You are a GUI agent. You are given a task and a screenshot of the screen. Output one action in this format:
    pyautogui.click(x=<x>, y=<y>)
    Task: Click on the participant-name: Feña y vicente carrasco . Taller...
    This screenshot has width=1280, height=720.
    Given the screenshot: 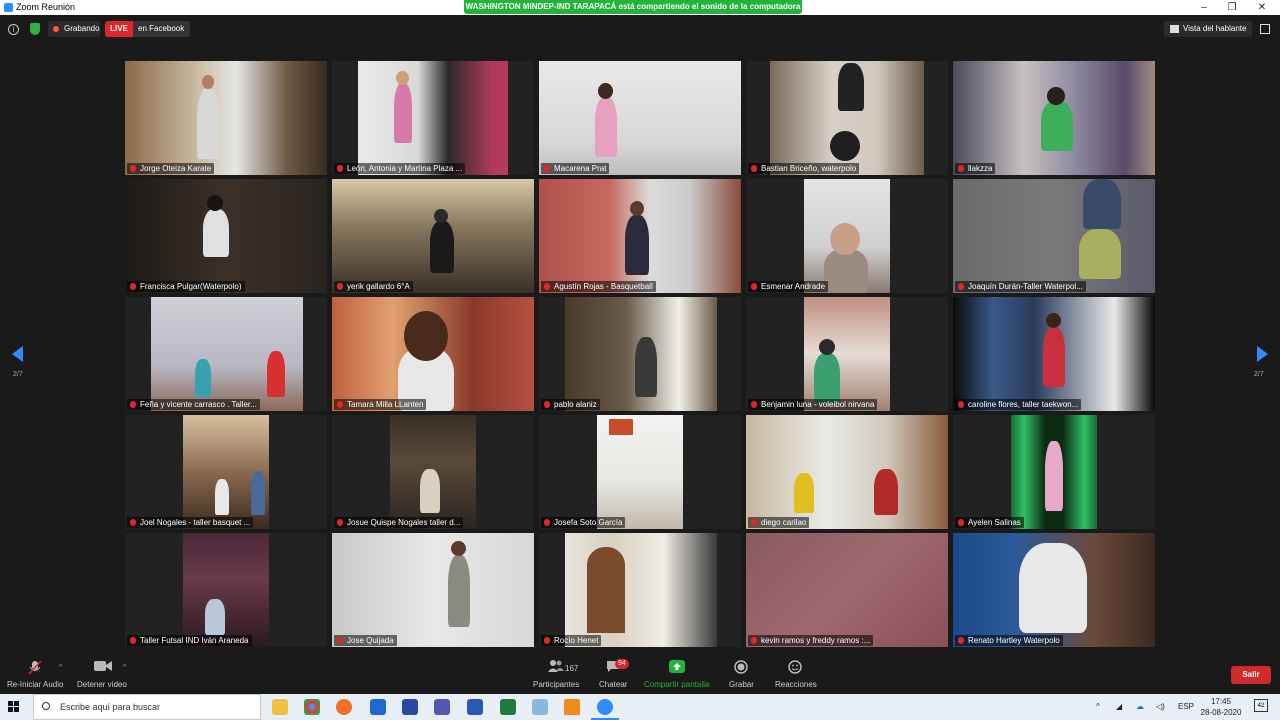 What is the action you would take?
    pyautogui.click(x=198, y=404)
    